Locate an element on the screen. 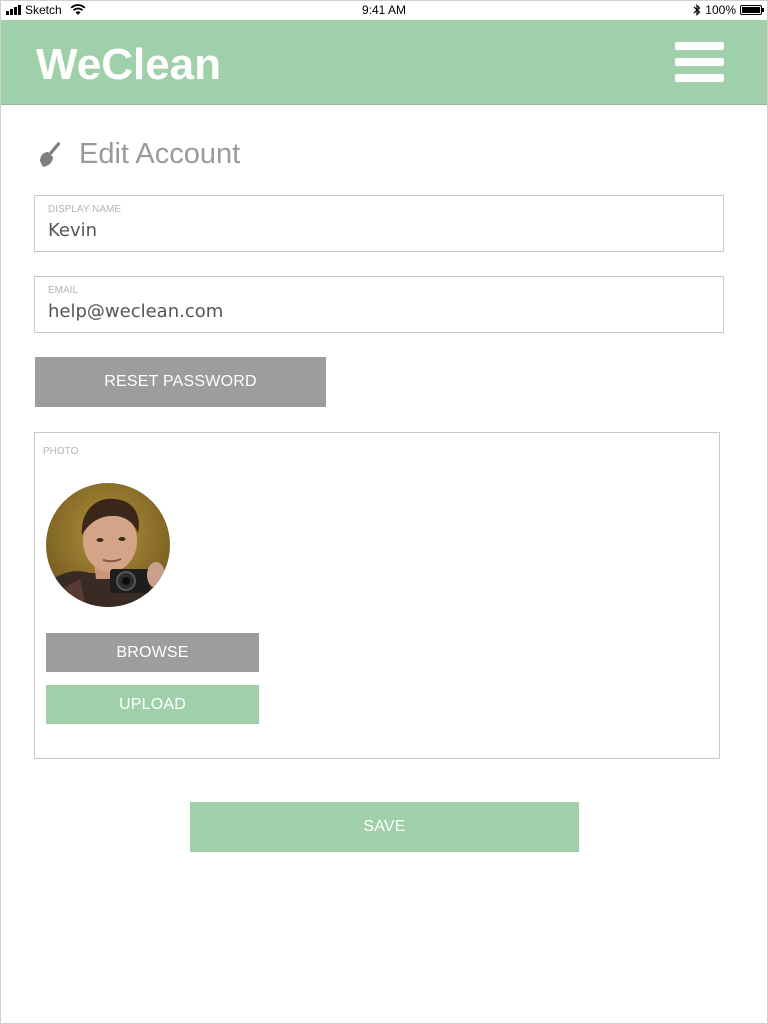 The image size is (768, 1024). display-name-field: DISPLAY NAME is located at coordinates (379, 223).